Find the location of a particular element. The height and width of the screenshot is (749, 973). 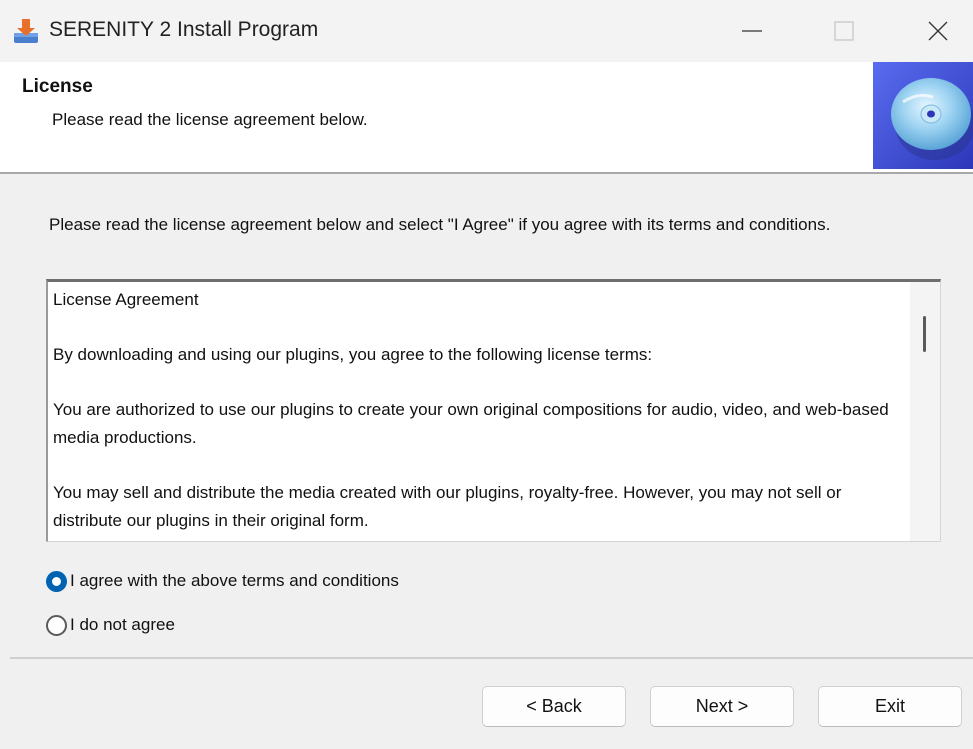

installer-download-icon is located at coordinates (26, 31).